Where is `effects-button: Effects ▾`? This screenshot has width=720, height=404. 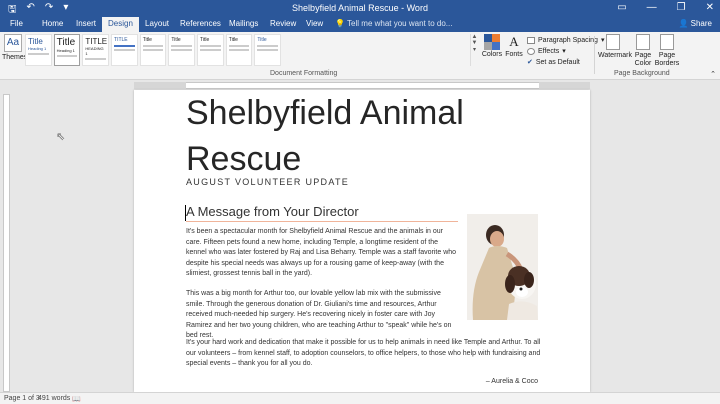
effects-button: Effects ▾ is located at coordinates (565, 51).